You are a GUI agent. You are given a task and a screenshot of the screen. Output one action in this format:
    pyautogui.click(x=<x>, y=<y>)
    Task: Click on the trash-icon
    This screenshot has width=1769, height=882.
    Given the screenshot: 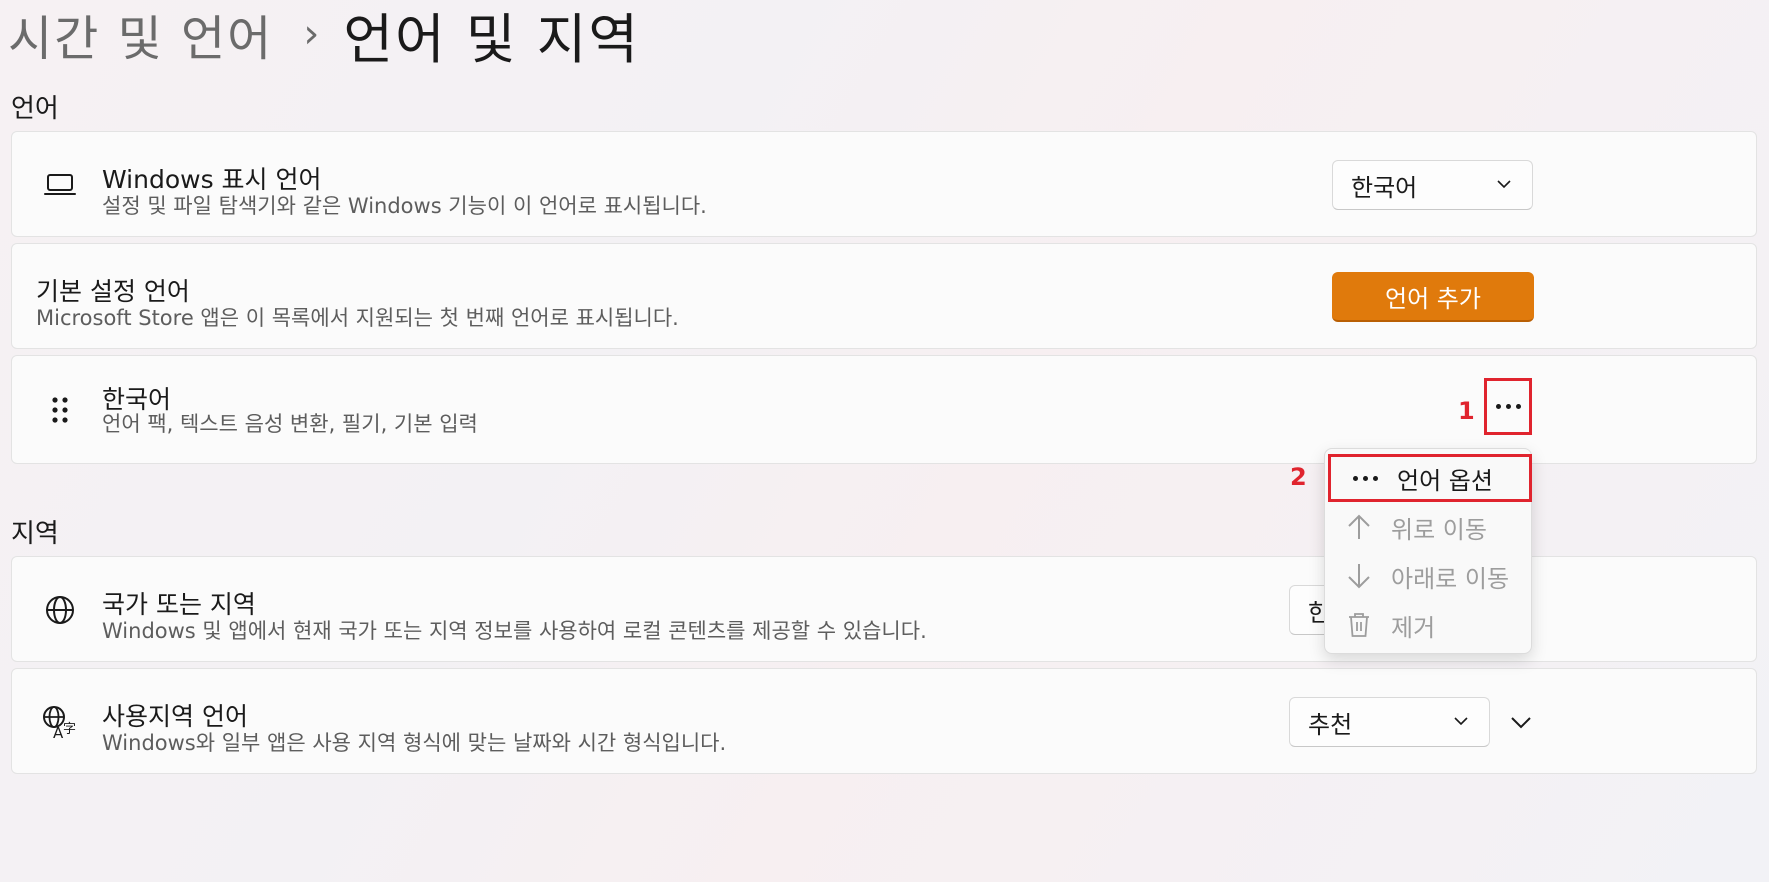 What is the action you would take?
    pyautogui.click(x=1359, y=625)
    